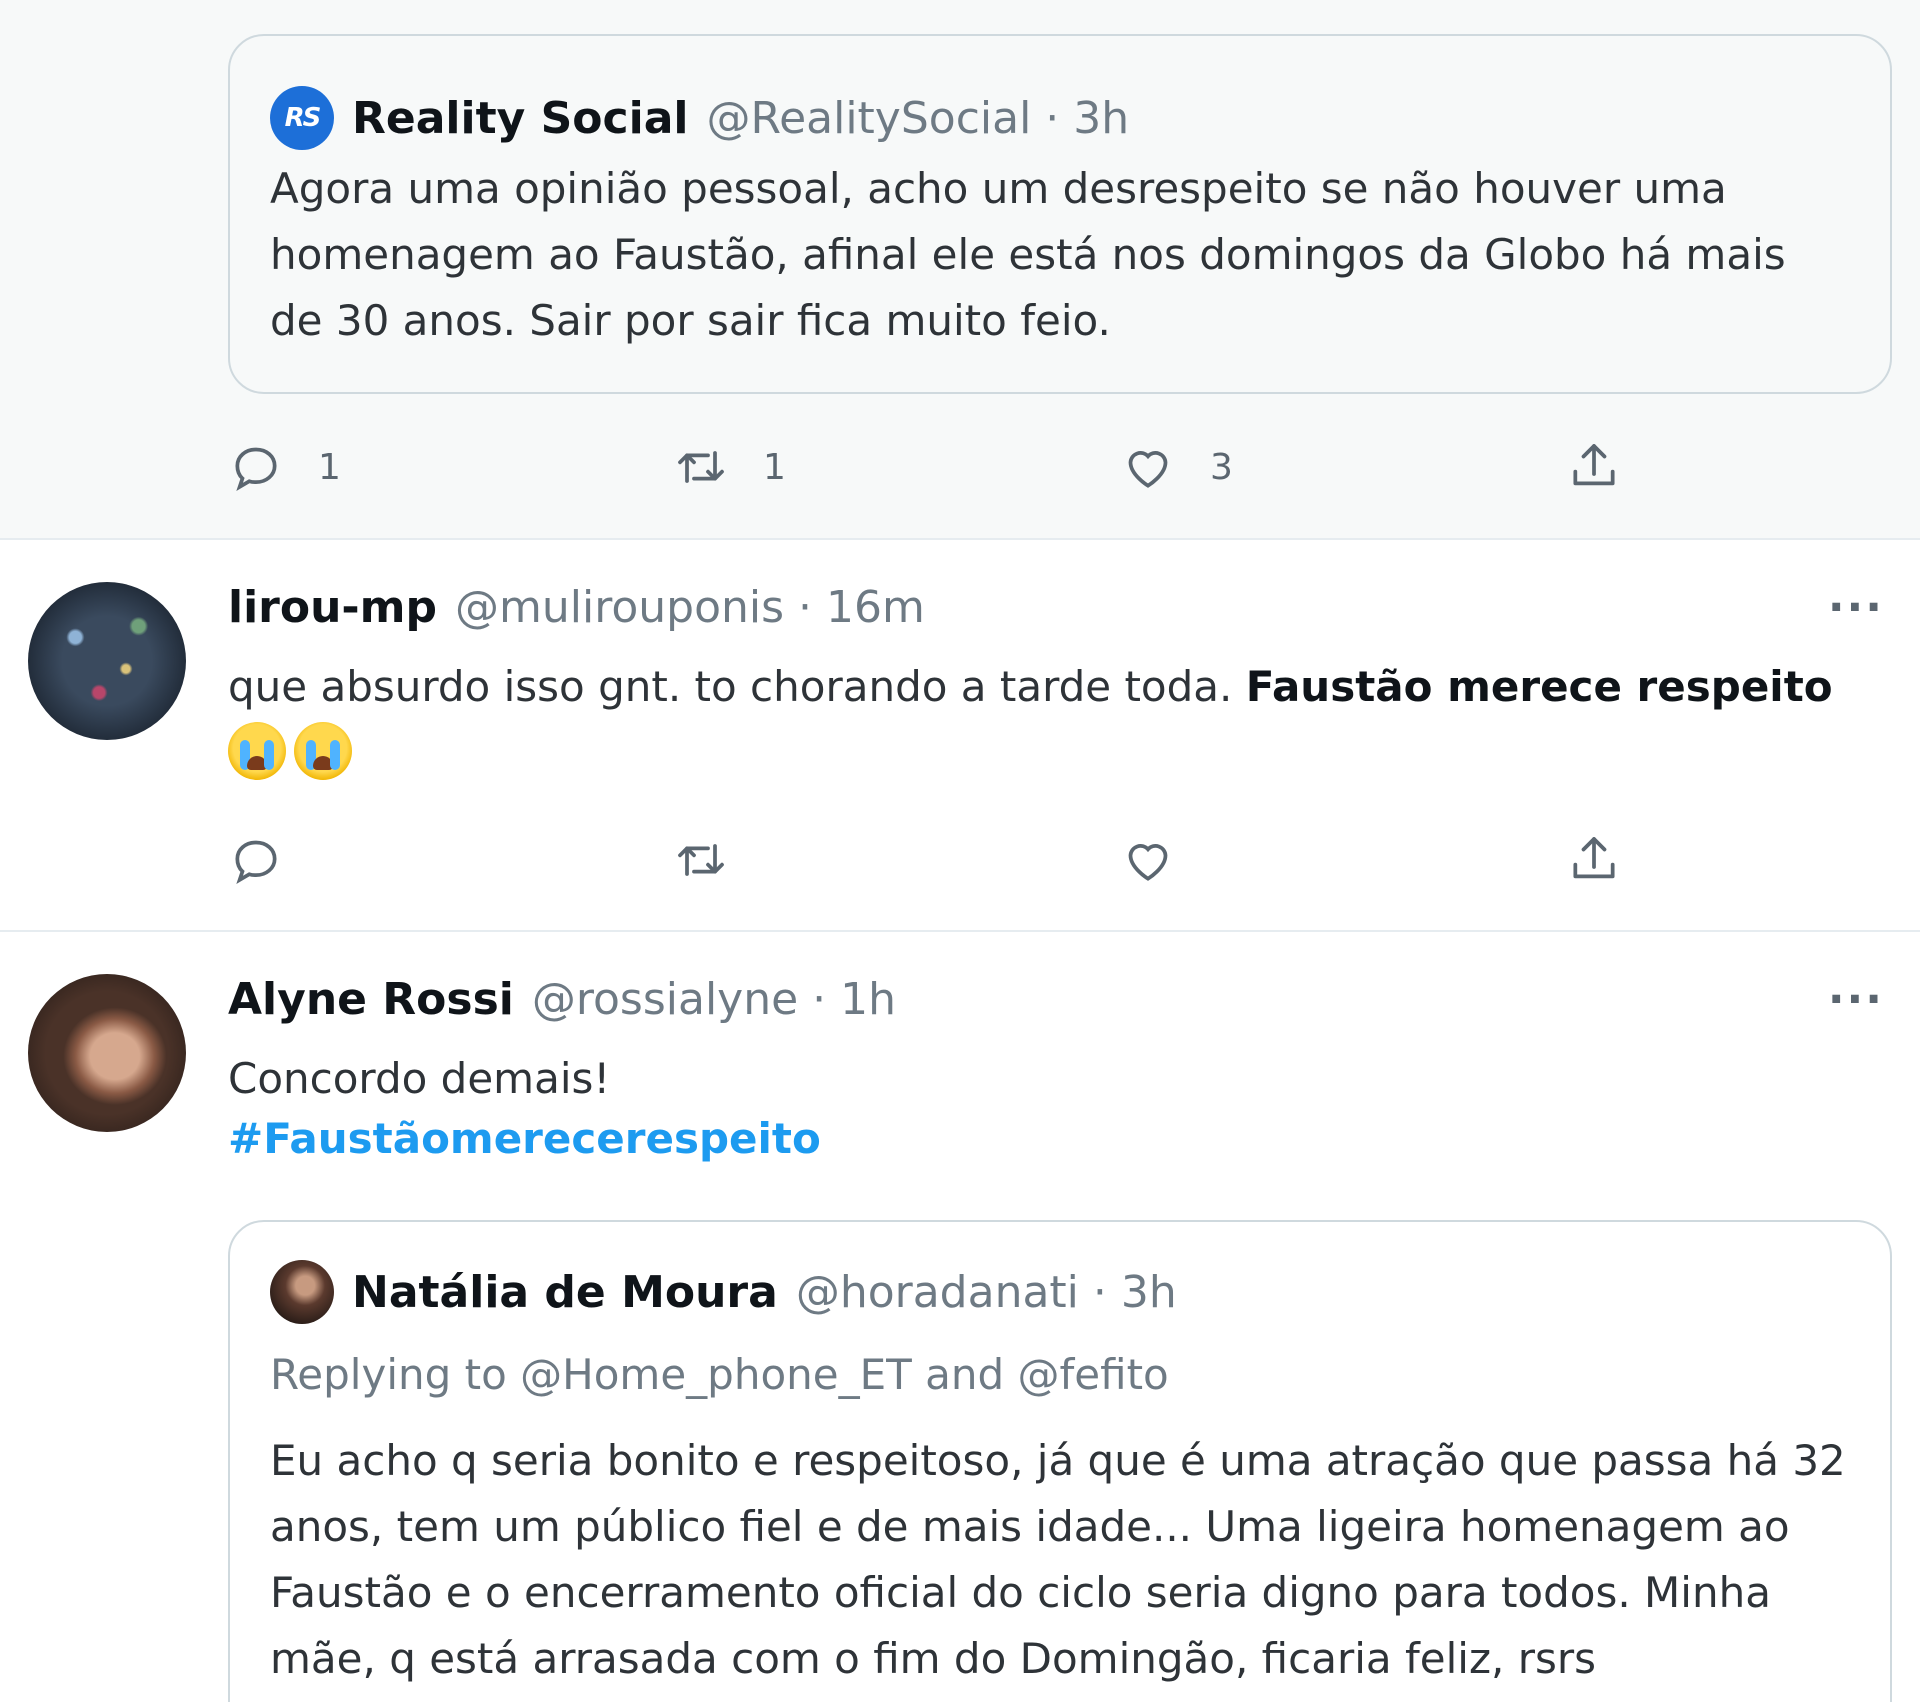 The image size is (1920, 1702). I want to click on tweet-header: lirou-mp @mulirouponis · 16m, so click(576, 607).